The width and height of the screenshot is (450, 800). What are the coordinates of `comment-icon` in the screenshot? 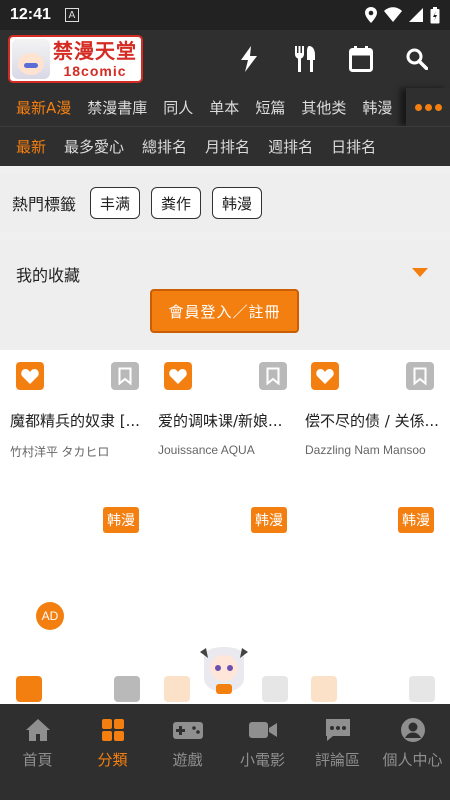 It's located at (338, 730).